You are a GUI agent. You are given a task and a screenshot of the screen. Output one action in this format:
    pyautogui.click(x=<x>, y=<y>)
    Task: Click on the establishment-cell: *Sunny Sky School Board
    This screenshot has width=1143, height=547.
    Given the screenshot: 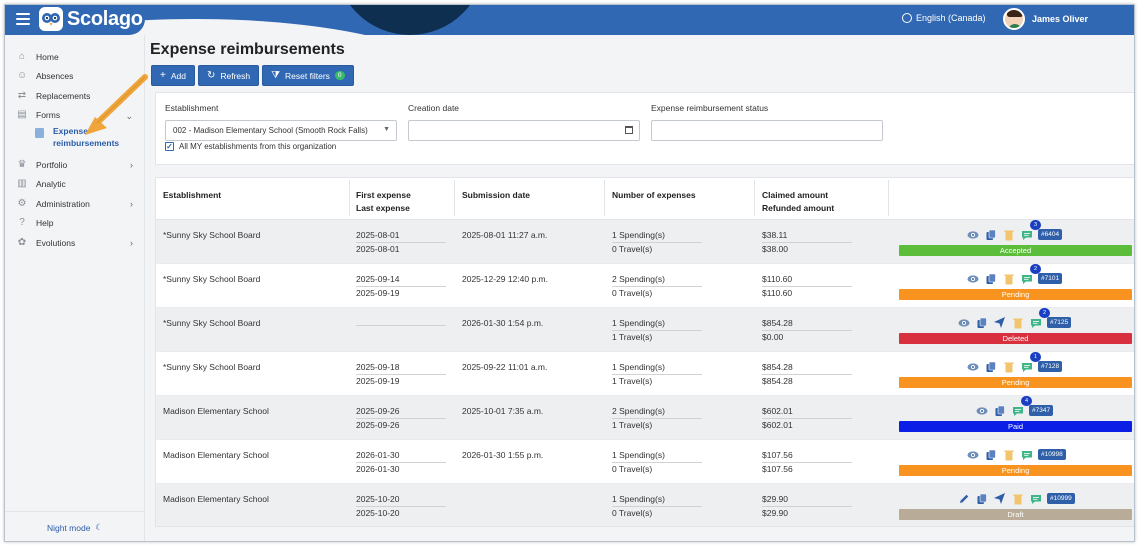 What is the action you would take?
    pyautogui.click(x=212, y=323)
    